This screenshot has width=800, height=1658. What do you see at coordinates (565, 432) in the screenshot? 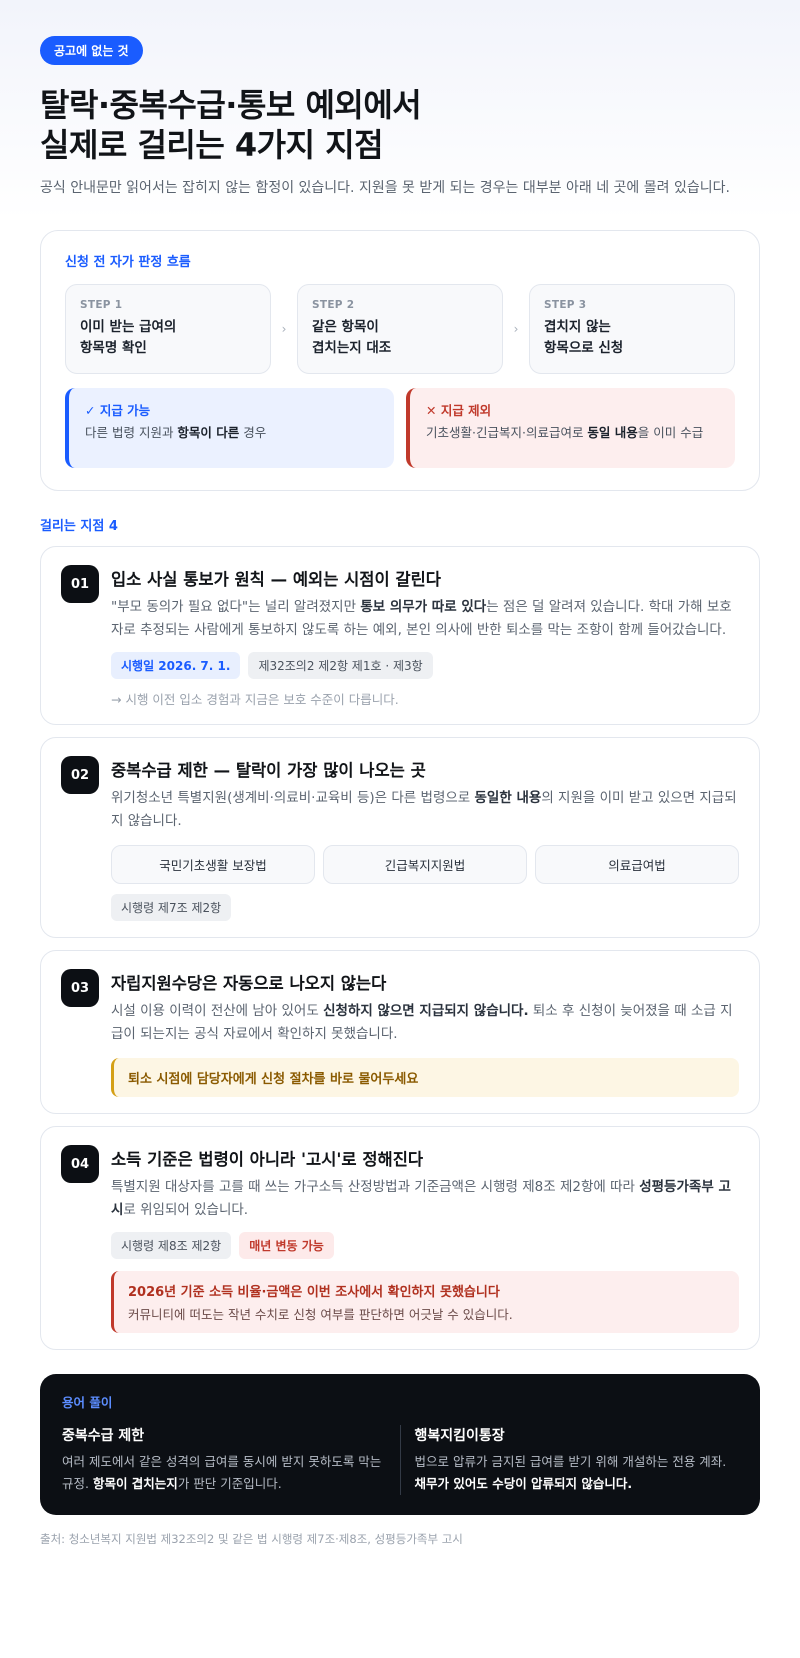
I see `result-excluded-desc: 기초생활·긴급복지·의료급여로 동일 내용을 이미 수급` at bounding box center [565, 432].